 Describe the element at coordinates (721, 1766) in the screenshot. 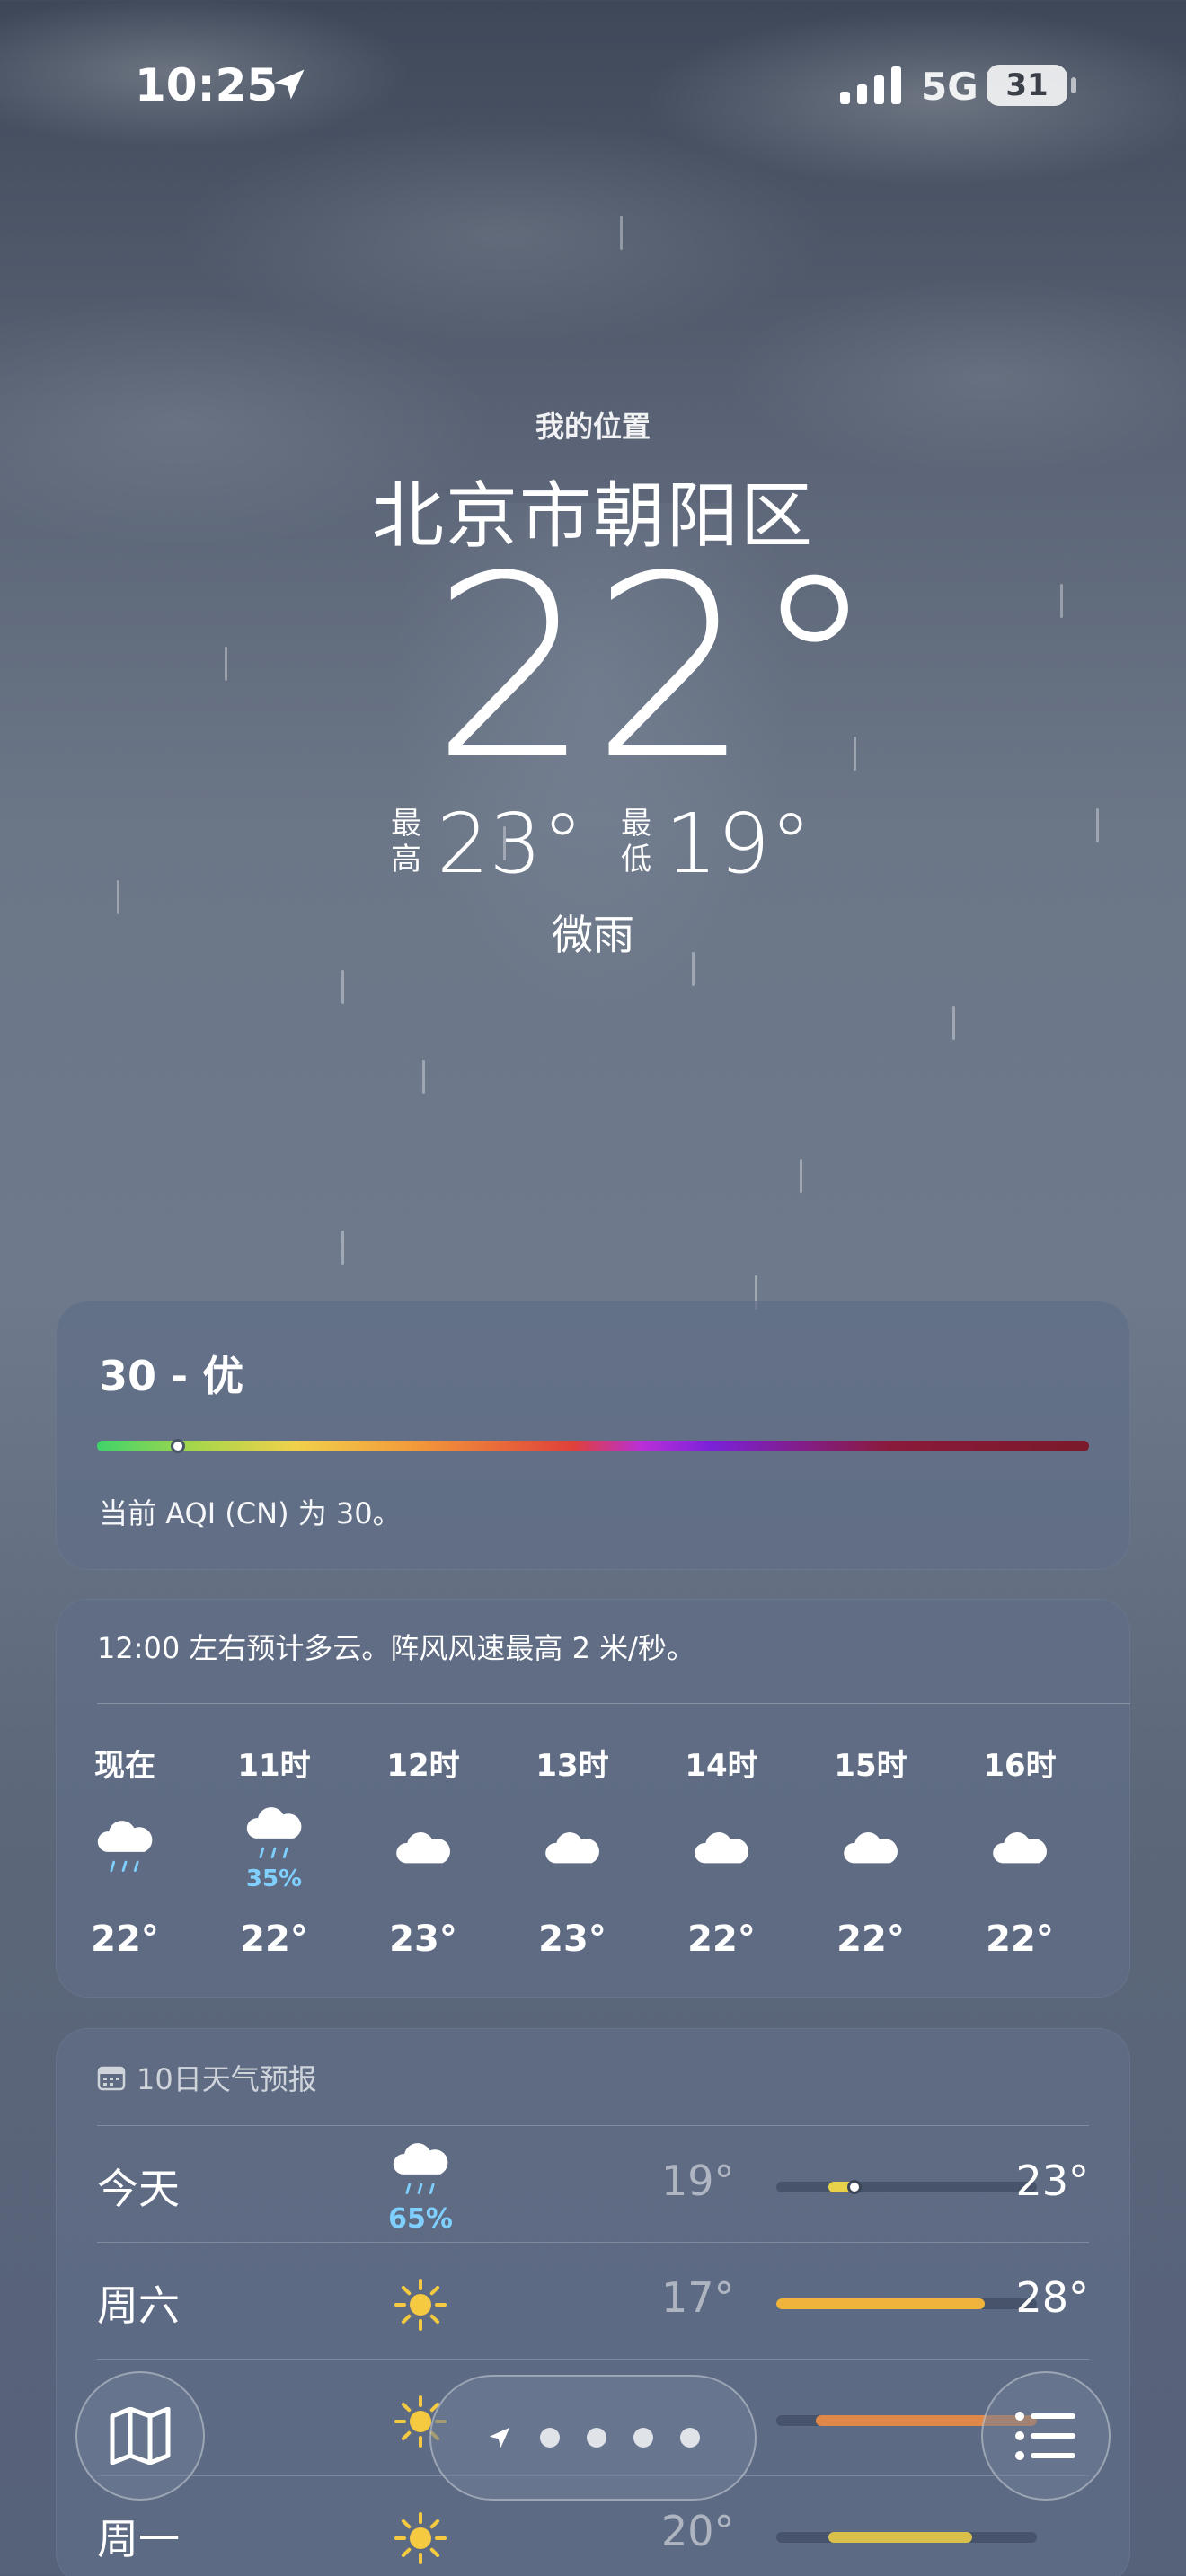

I see `hour-label: 14时` at that location.